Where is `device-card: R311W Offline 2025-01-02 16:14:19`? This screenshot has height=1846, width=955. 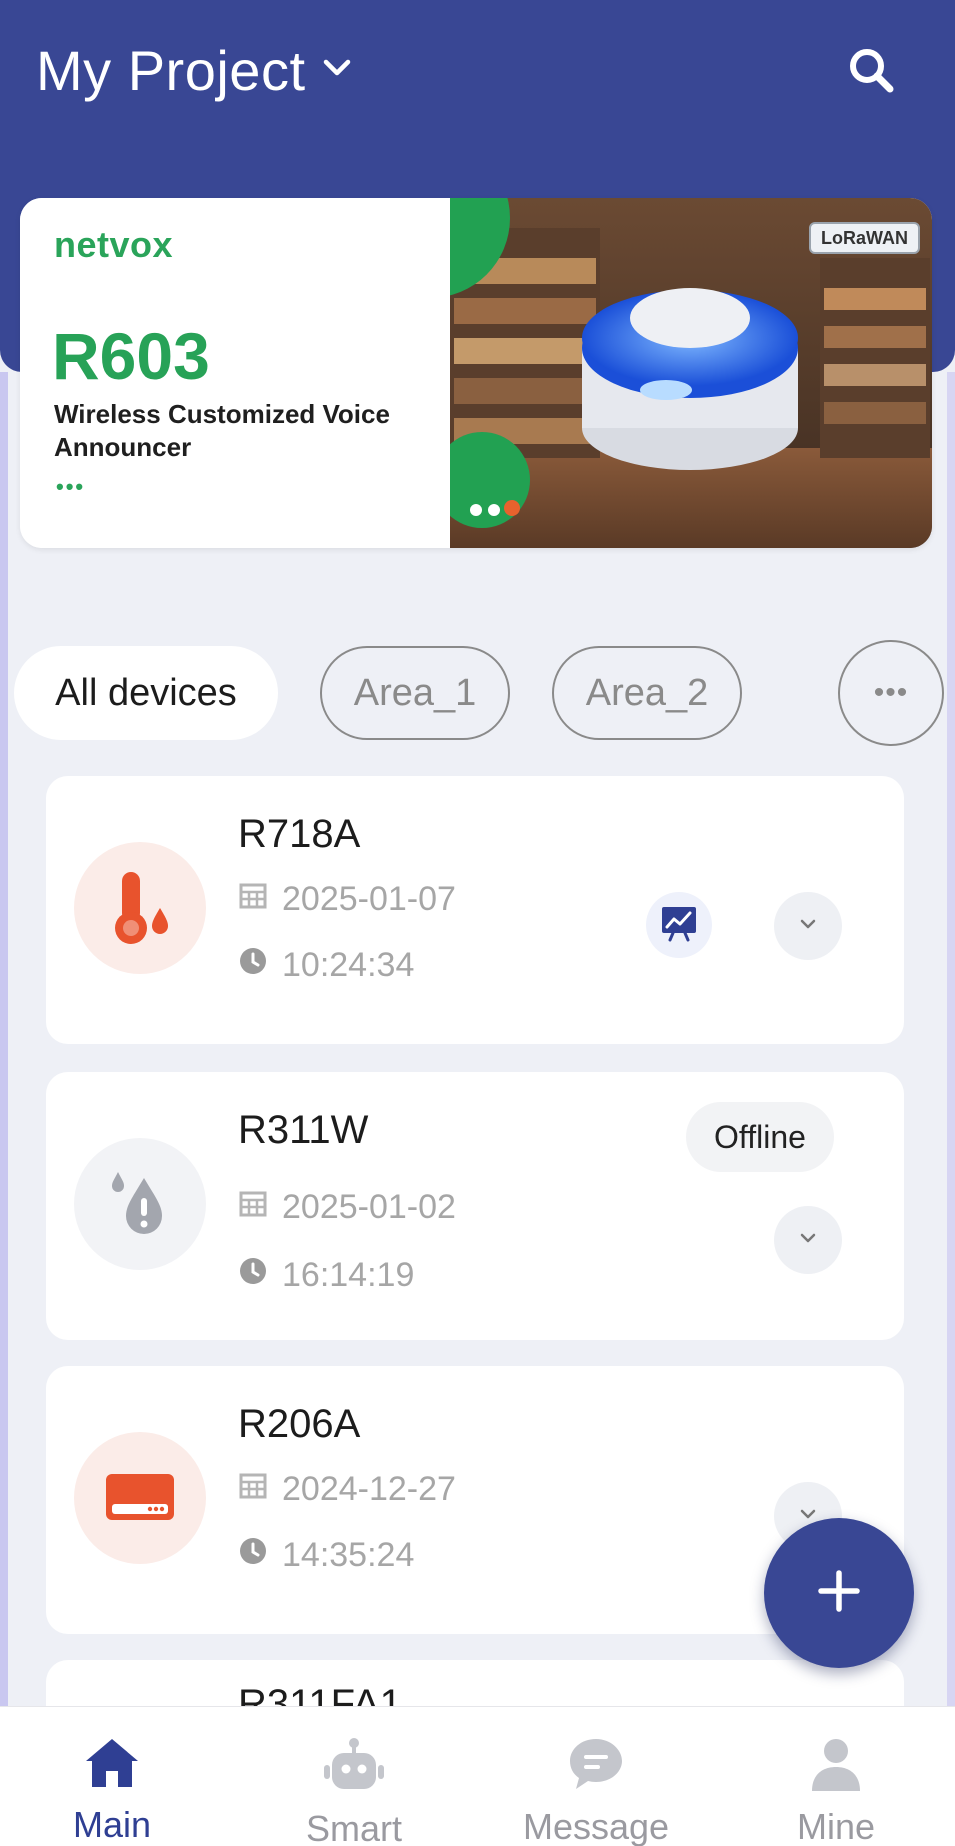
device-card: R311W Offline 2025-01-02 16:14:19 is located at coordinates (475, 1206).